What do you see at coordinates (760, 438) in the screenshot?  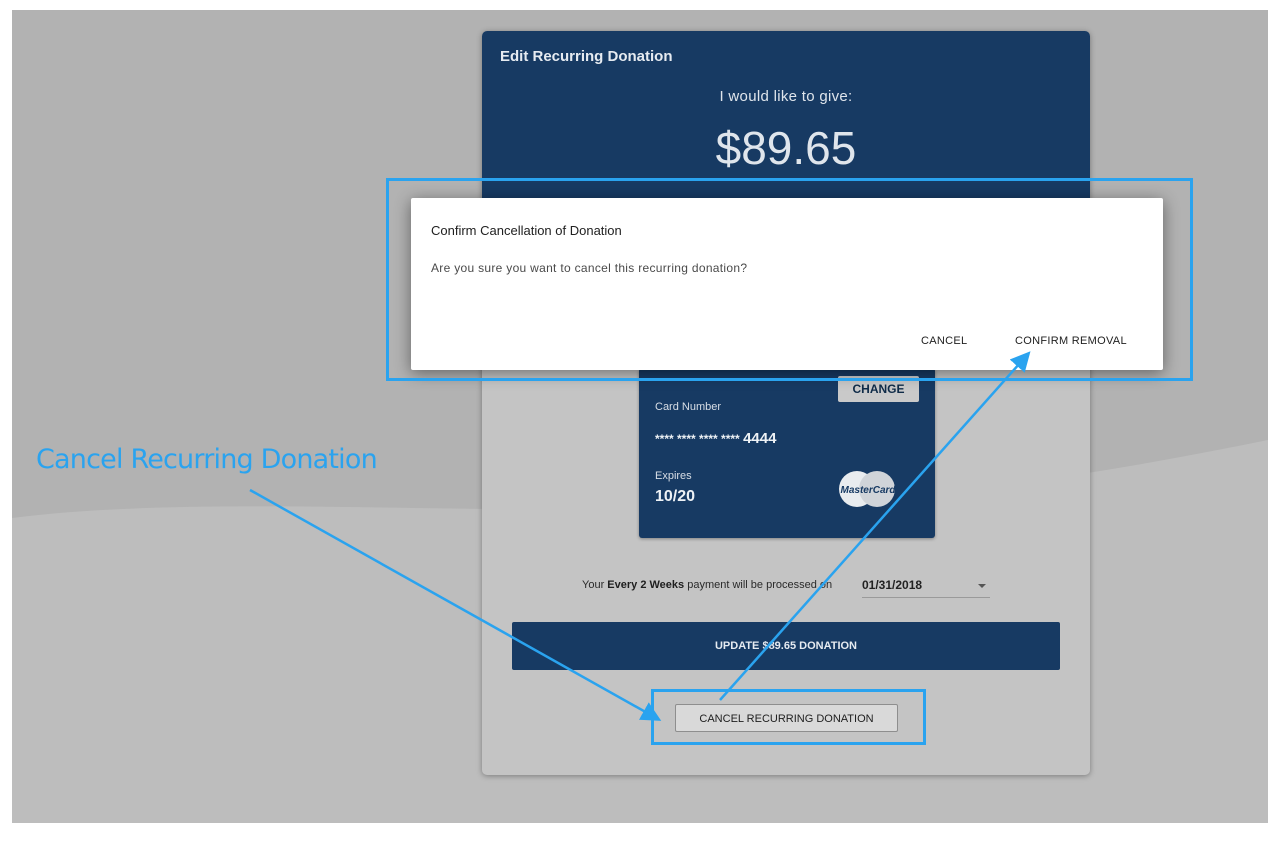 I see `card-last4: 4444` at bounding box center [760, 438].